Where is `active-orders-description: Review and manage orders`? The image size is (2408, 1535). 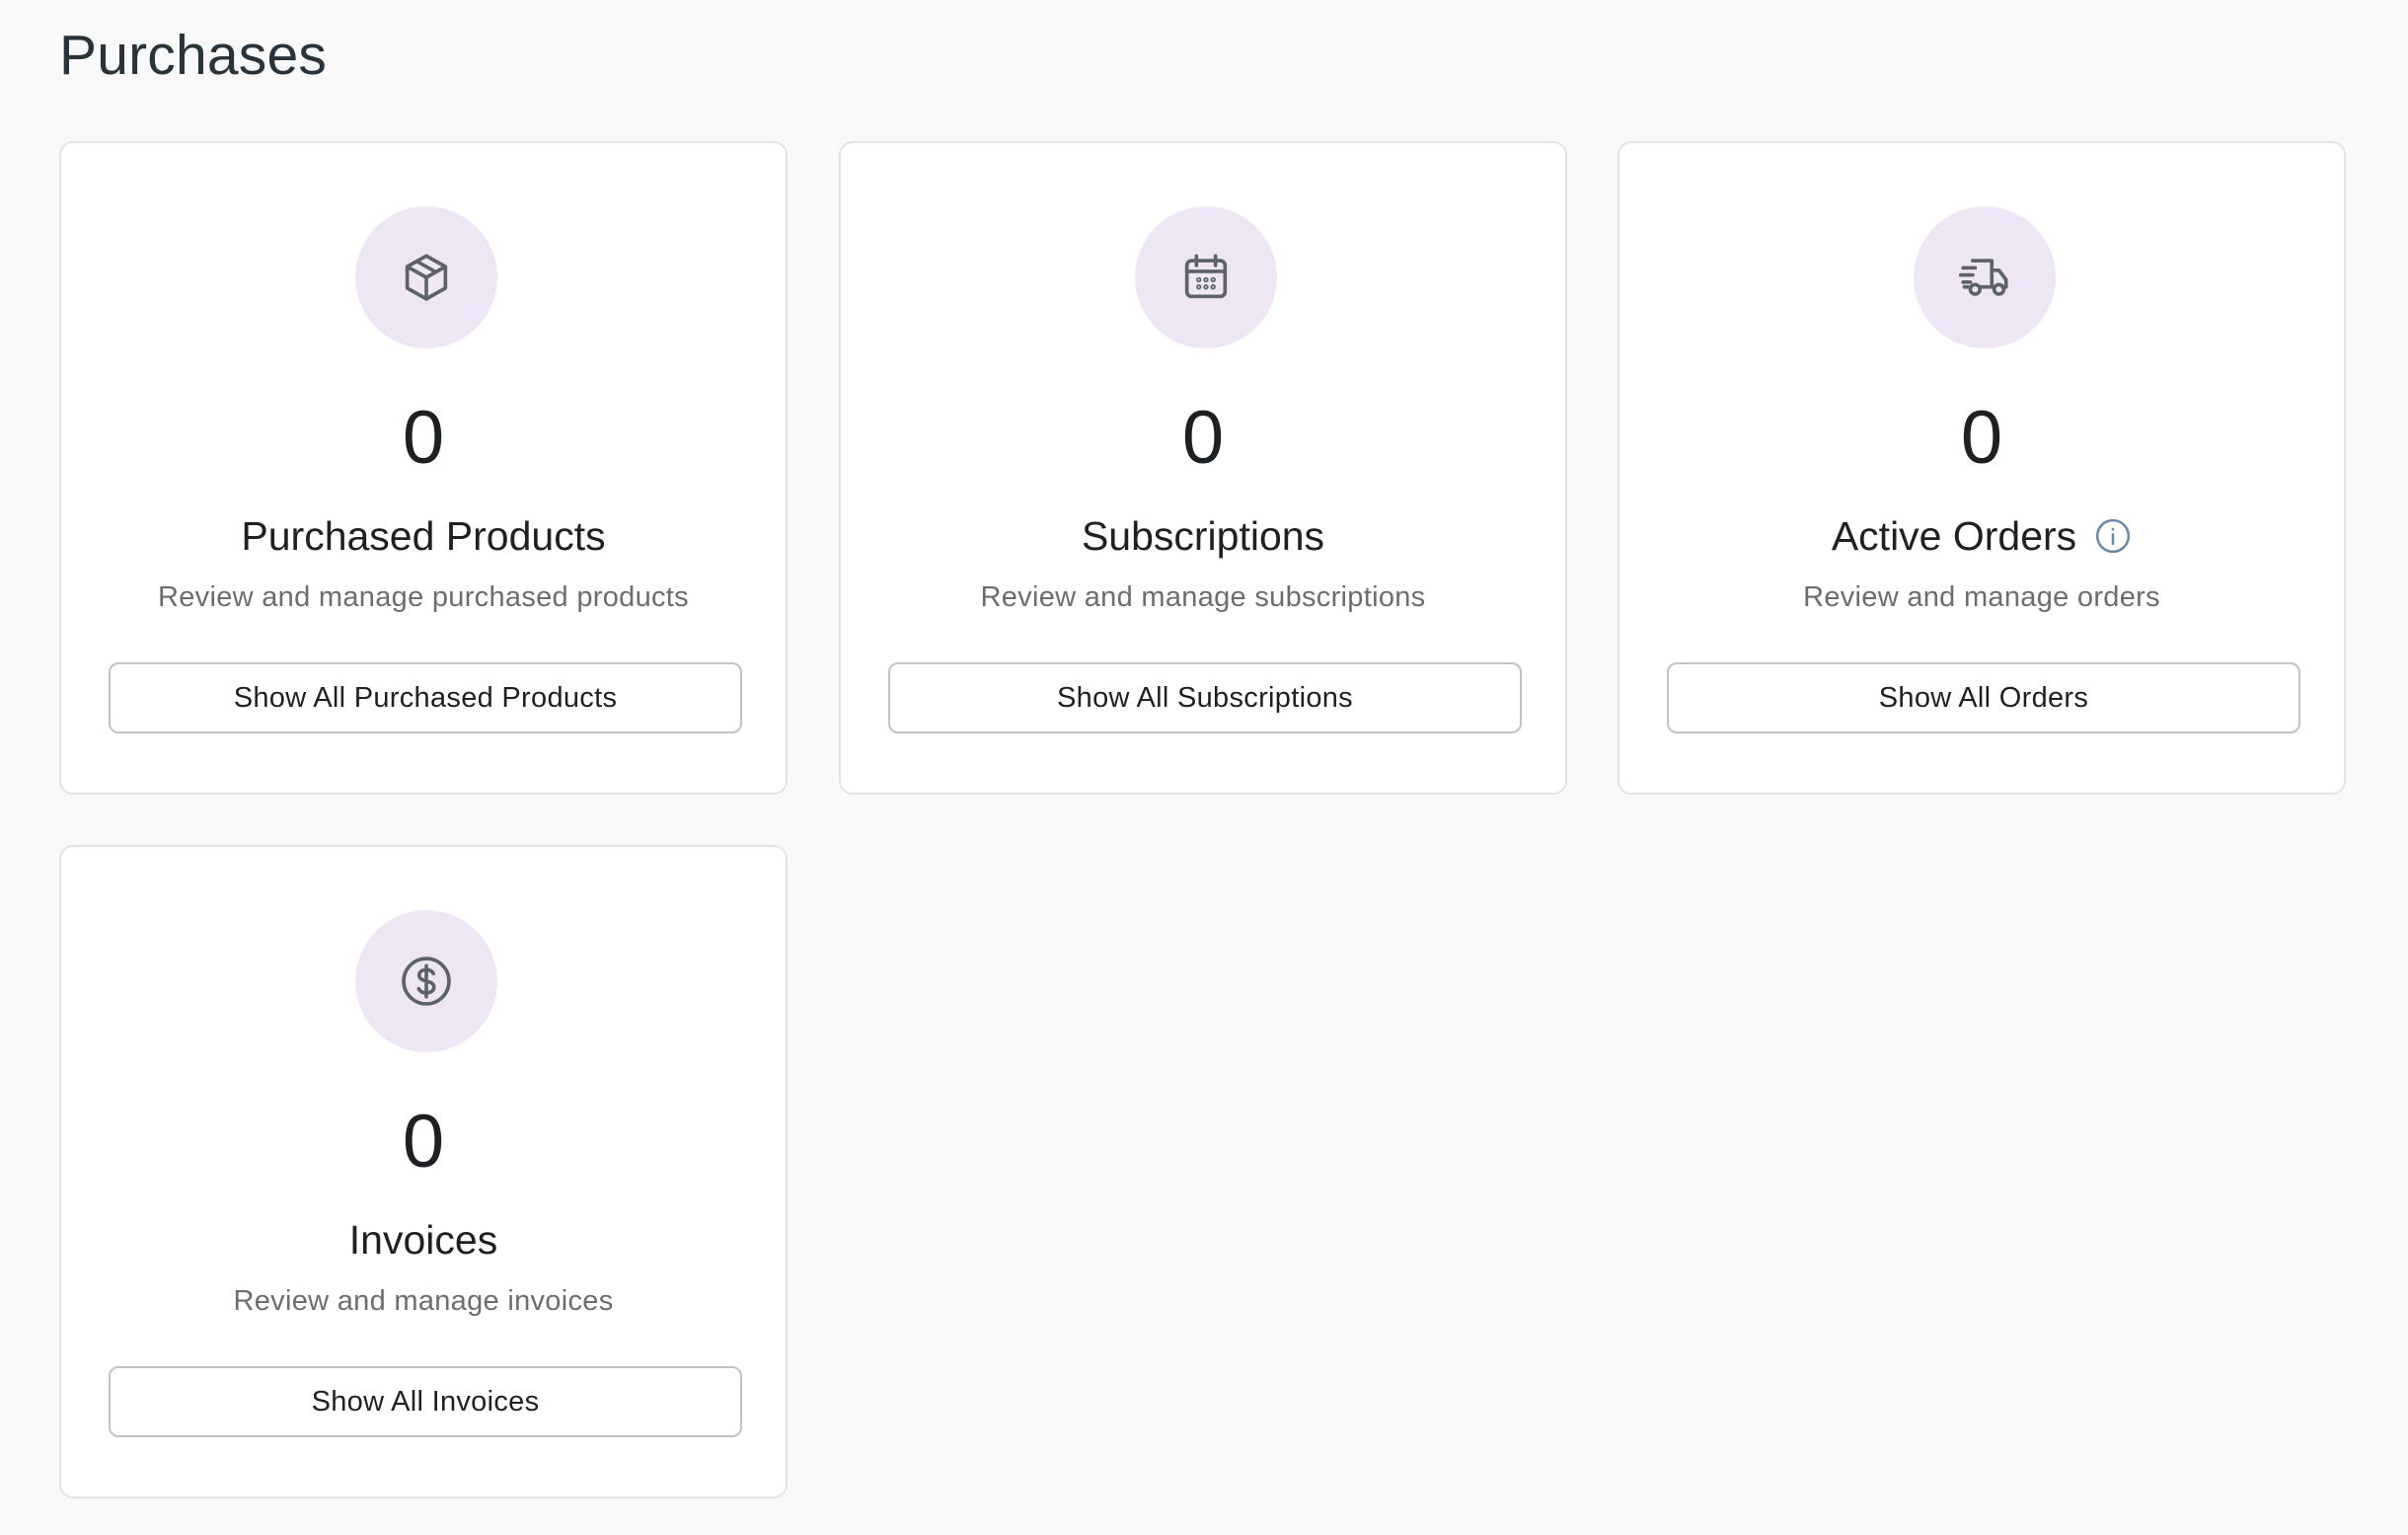
active-orders-description: Review and manage orders is located at coordinates (1982, 597).